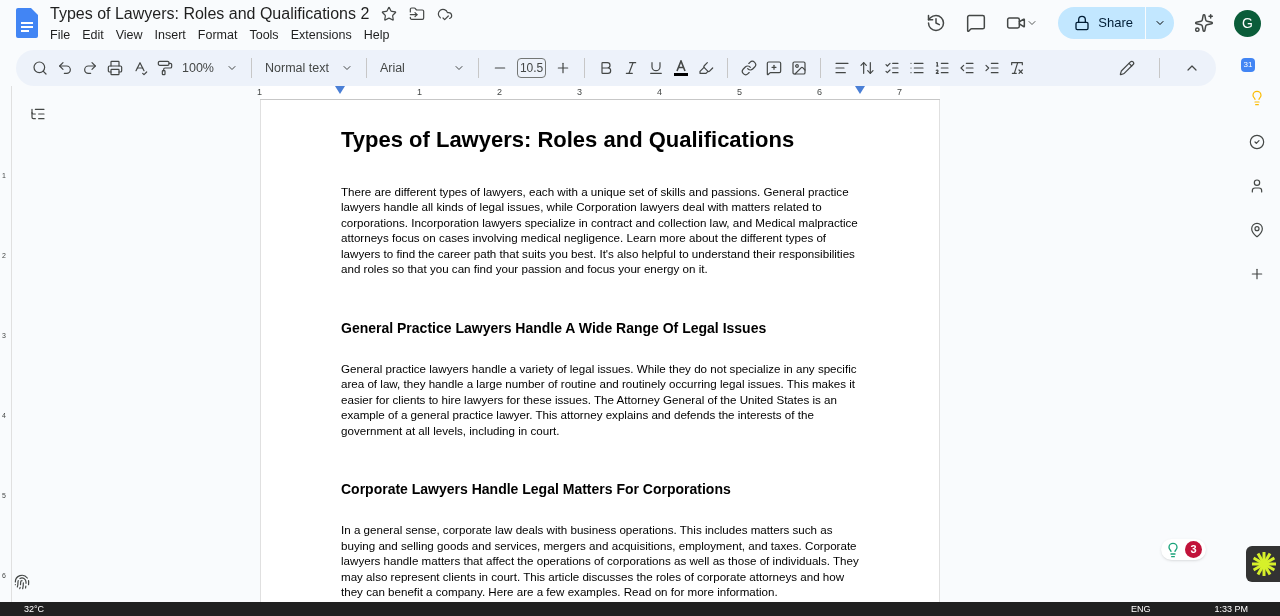  What do you see at coordinates (1140, 609) in the screenshot?
I see `language-indicator: ENG` at bounding box center [1140, 609].